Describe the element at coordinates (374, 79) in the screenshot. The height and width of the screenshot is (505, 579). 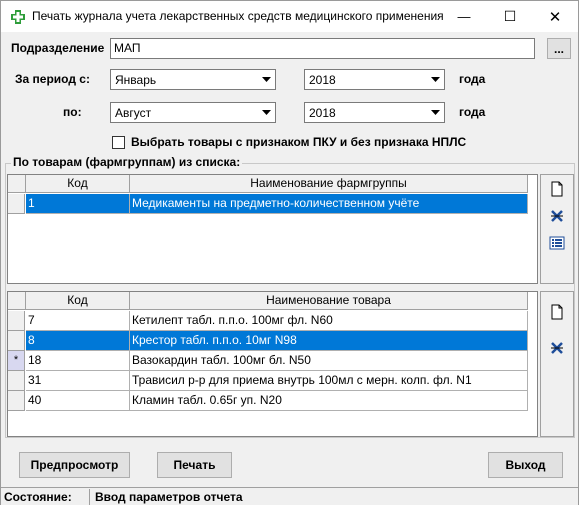
I see `from-year-select: 2018` at that location.